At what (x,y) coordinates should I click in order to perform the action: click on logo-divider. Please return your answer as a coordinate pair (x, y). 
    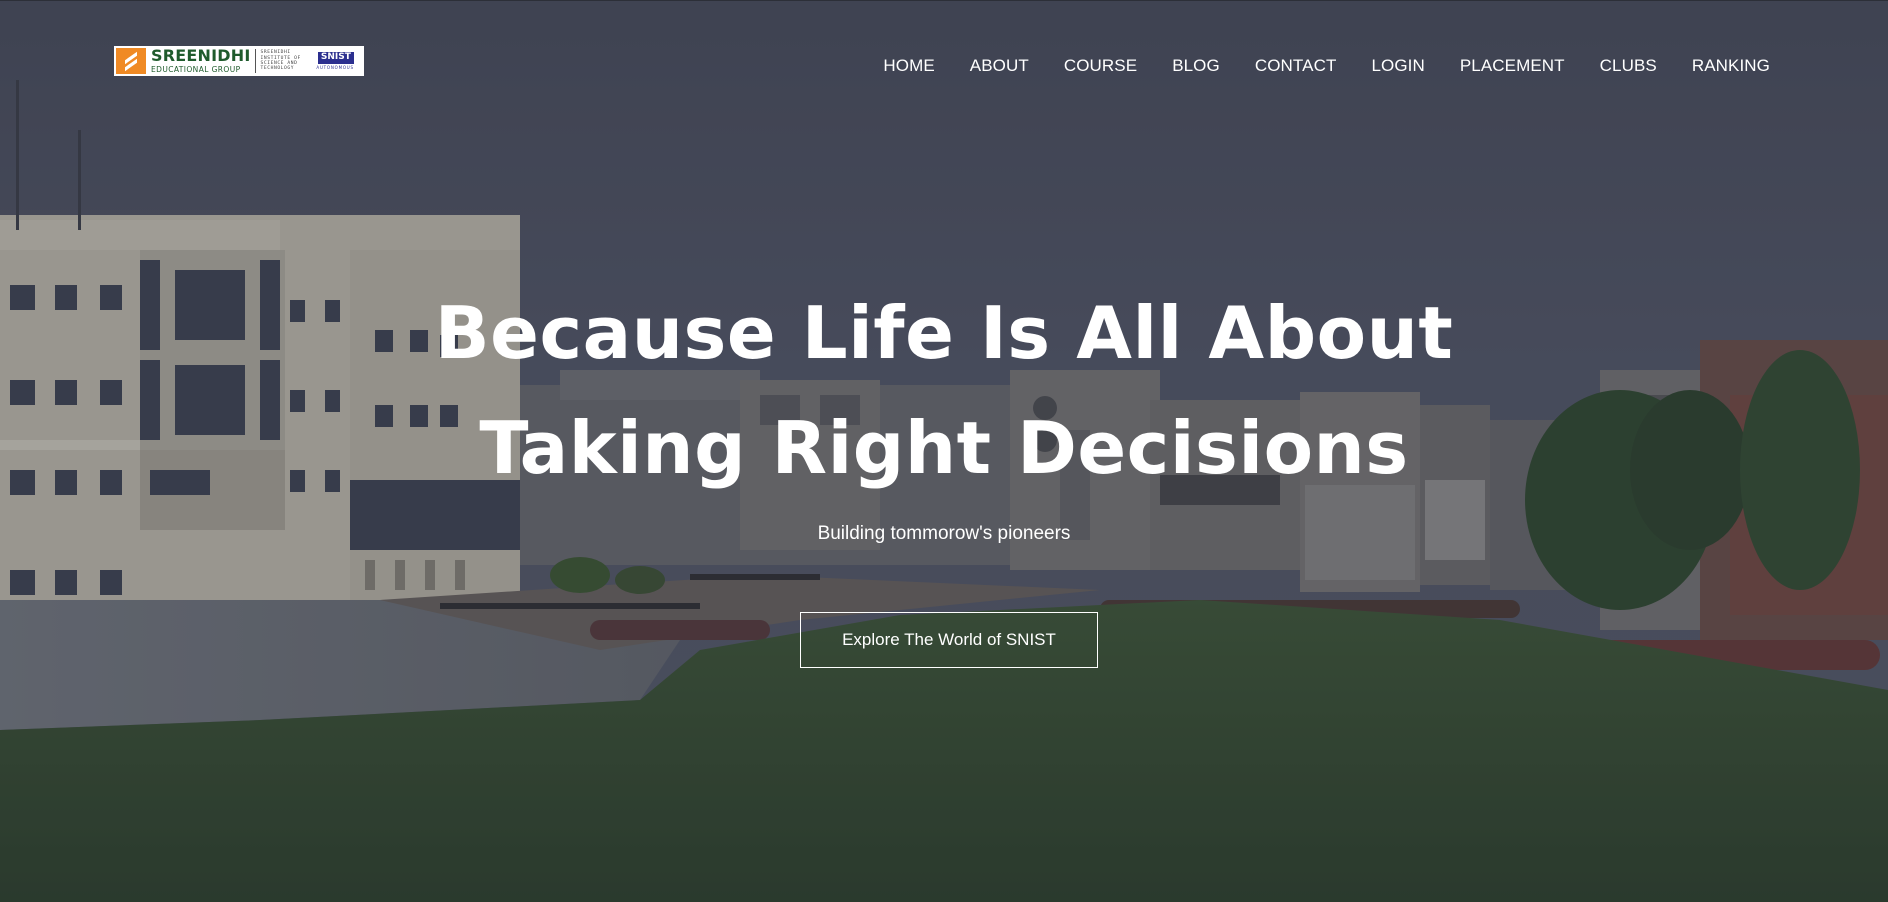
    Looking at the image, I should click on (256, 61).